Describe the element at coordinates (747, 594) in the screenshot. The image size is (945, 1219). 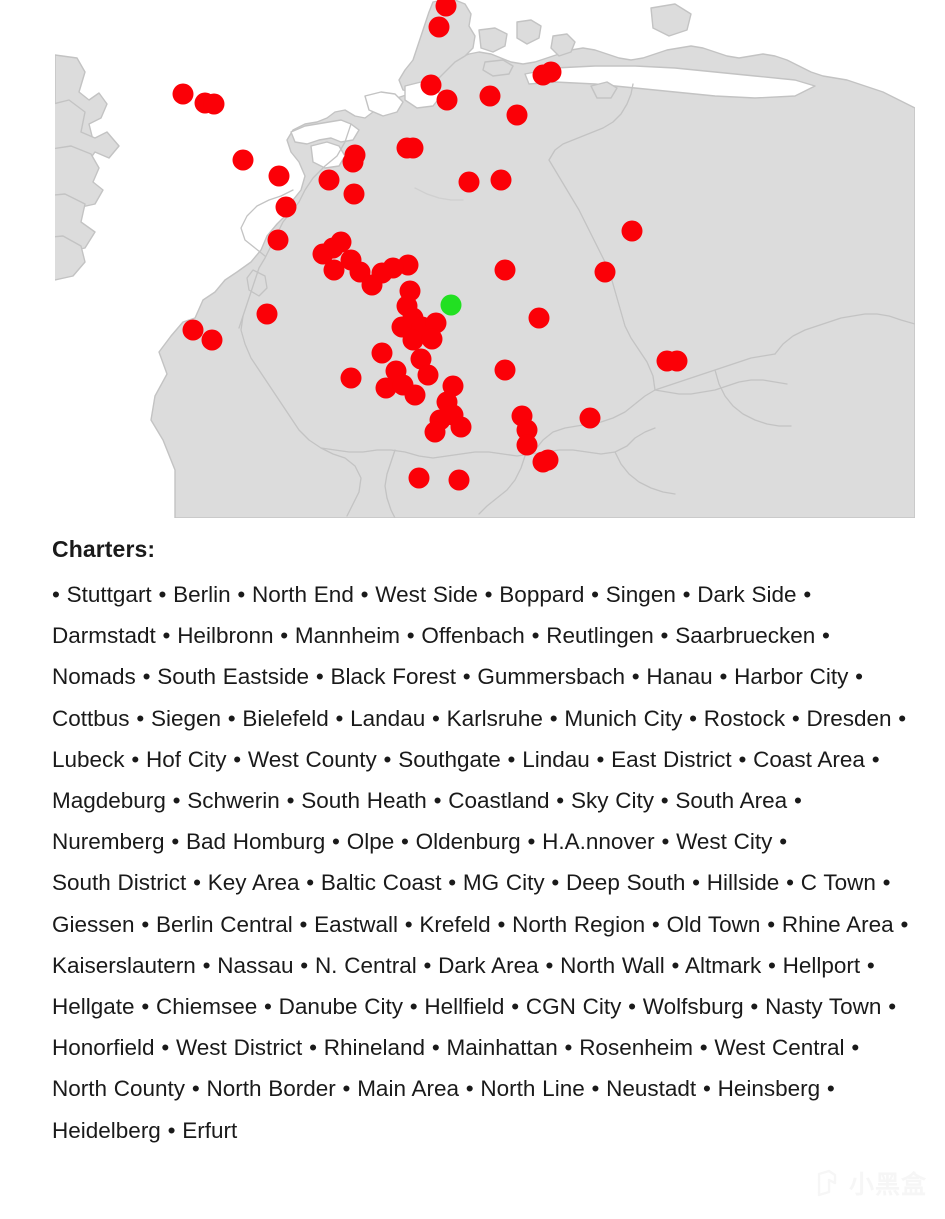
I see `charter-name: Dark Side` at that location.